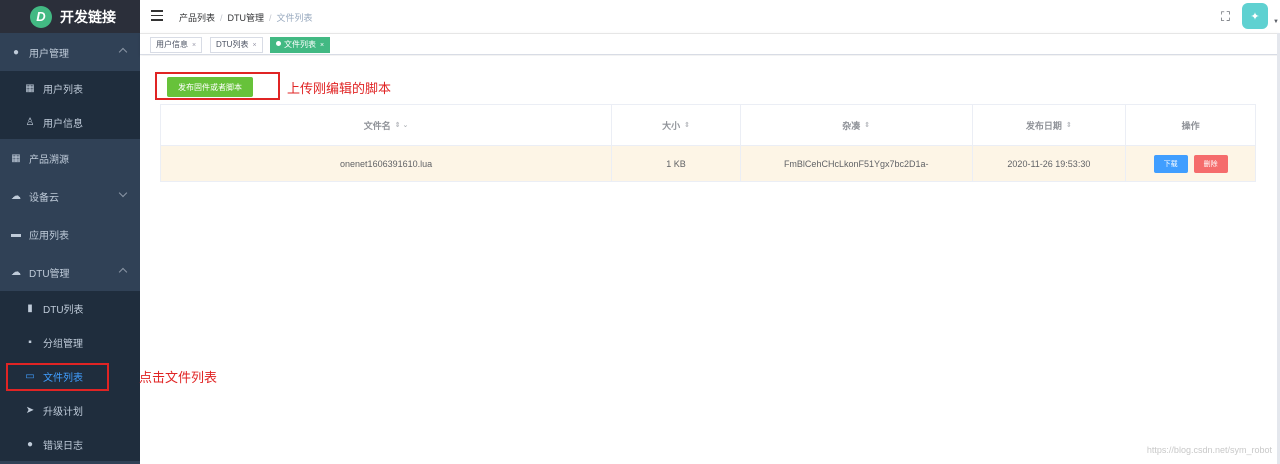 The height and width of the screenshot is (464, 1280). I want to click on sort-icon: ⇕ ⌄, so click(402, 125).